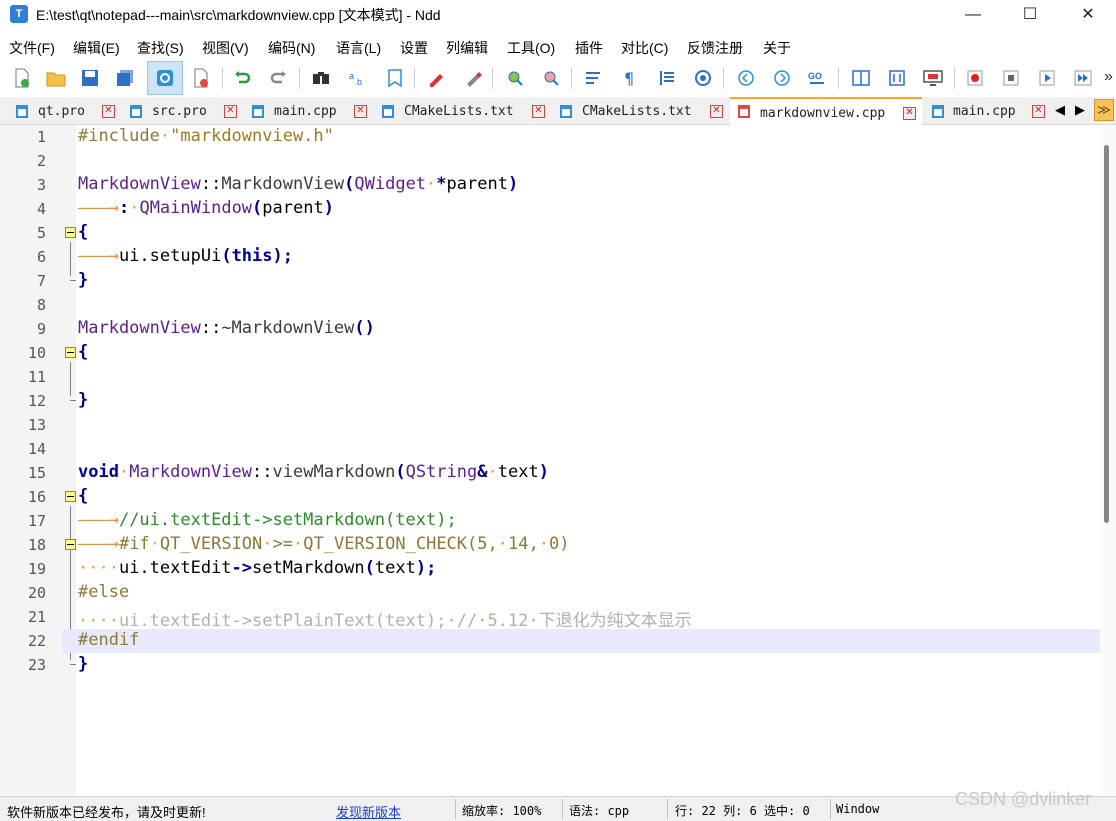 The height and width of the screenshot is (821, 1116). Describe the element at coordinates (351, 76) in the screenshot. I see `svg-text: a` at that location.